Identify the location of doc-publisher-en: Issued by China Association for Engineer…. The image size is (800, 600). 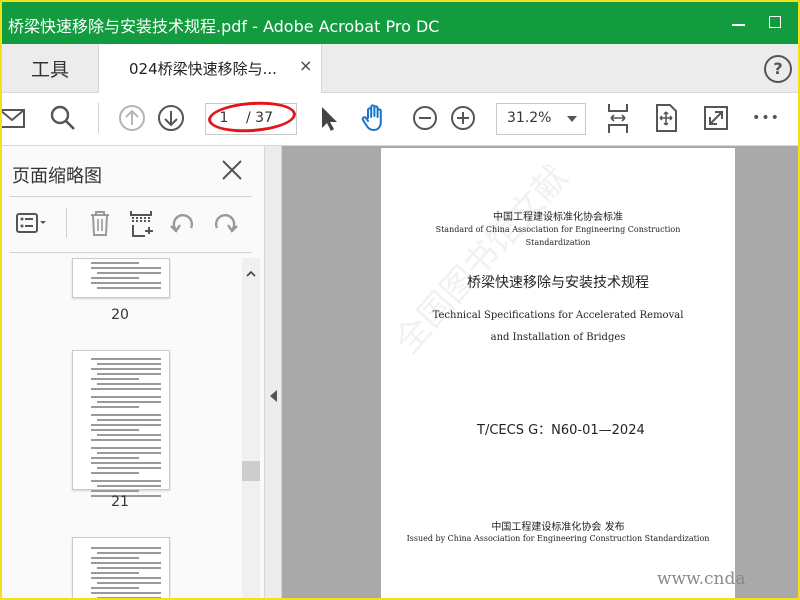
(558, 538).